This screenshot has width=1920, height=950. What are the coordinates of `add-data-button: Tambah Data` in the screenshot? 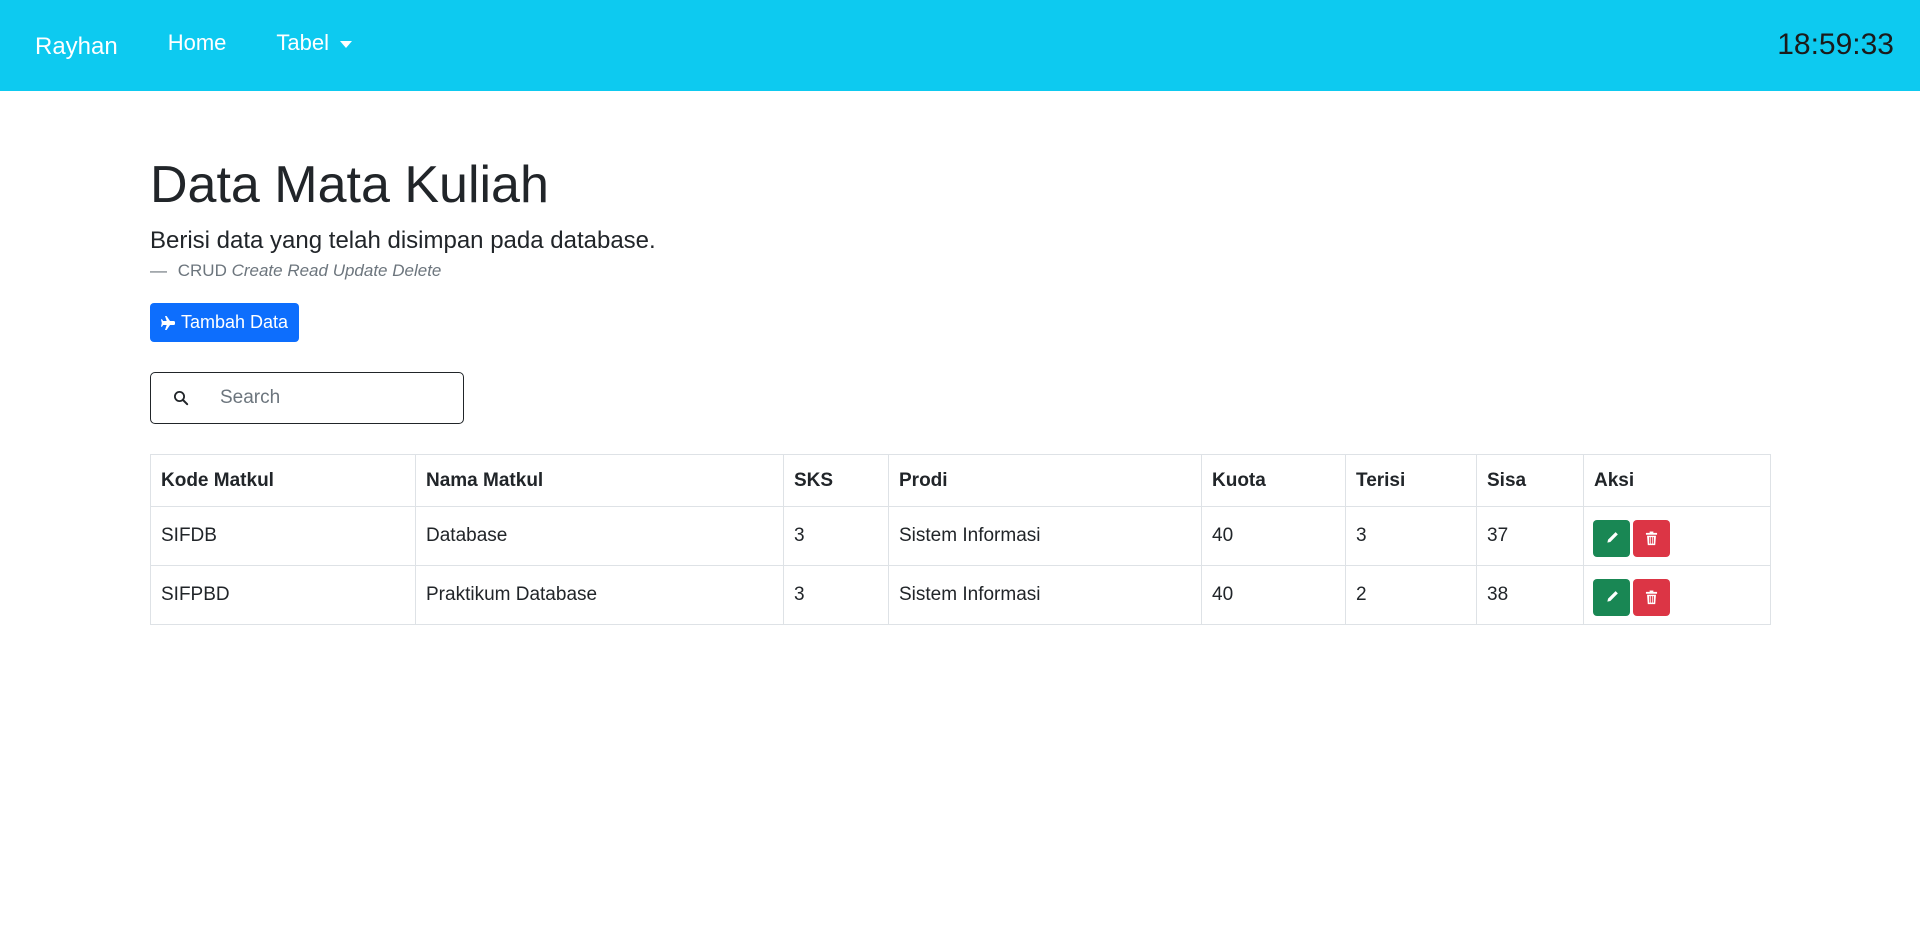 It's located at (225, 322).